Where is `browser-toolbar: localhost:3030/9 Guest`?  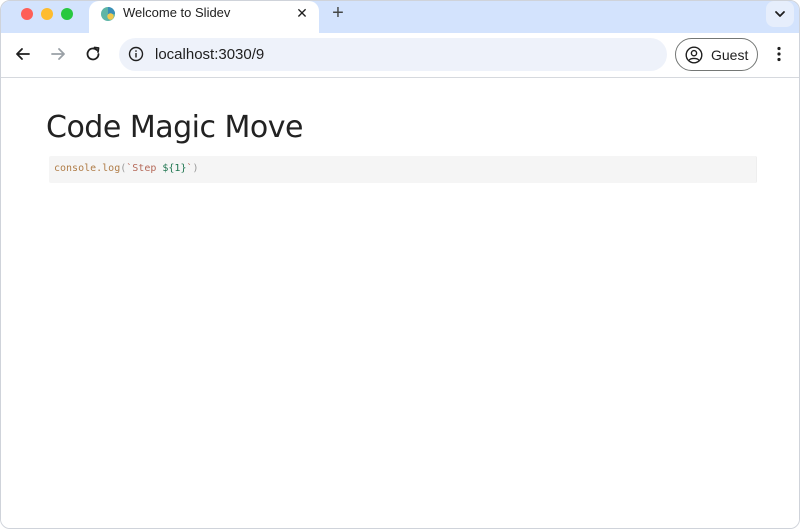
browser-toolbar: localhost:3030/9 Guest is located at coordinates (400, 55).